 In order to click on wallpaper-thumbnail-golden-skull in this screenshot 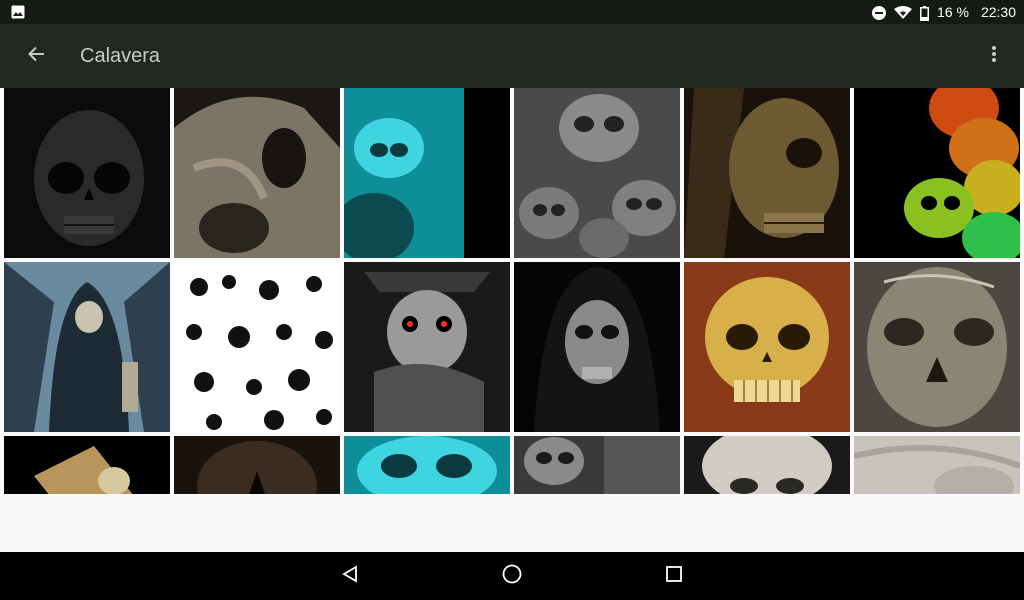, I will do `click(767, 347)`.